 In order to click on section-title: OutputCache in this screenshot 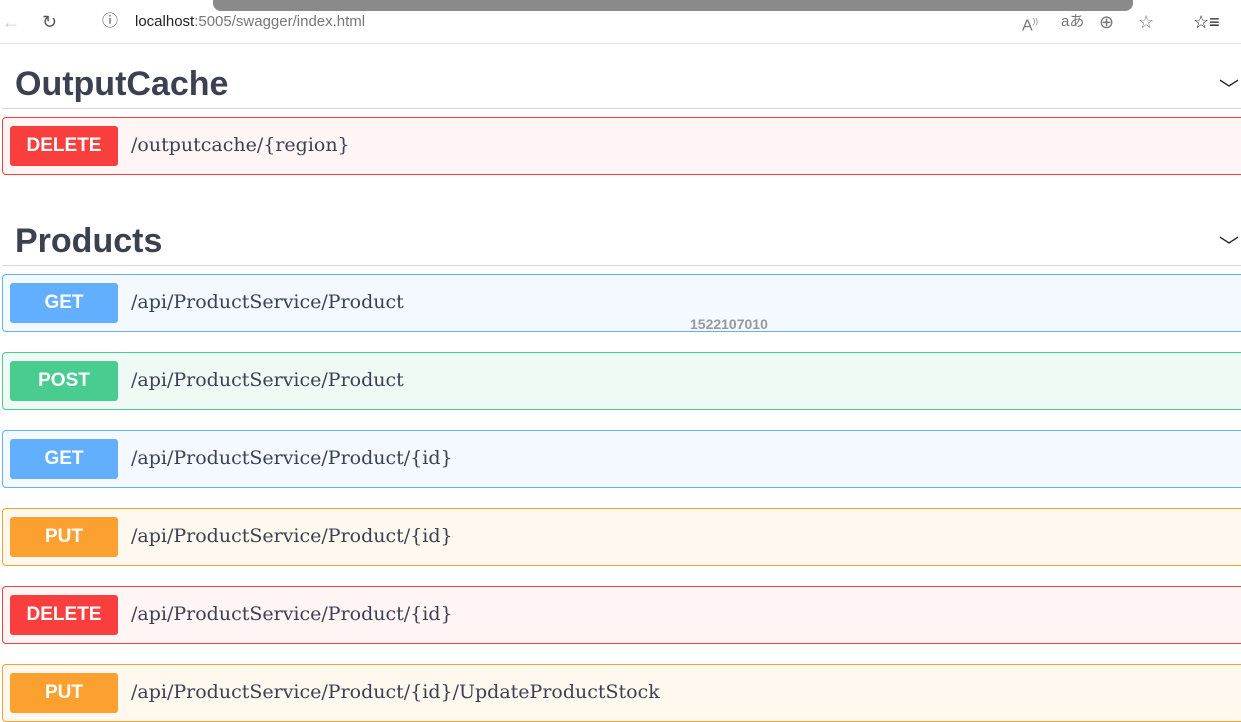, I will do `click(122, 84)`.